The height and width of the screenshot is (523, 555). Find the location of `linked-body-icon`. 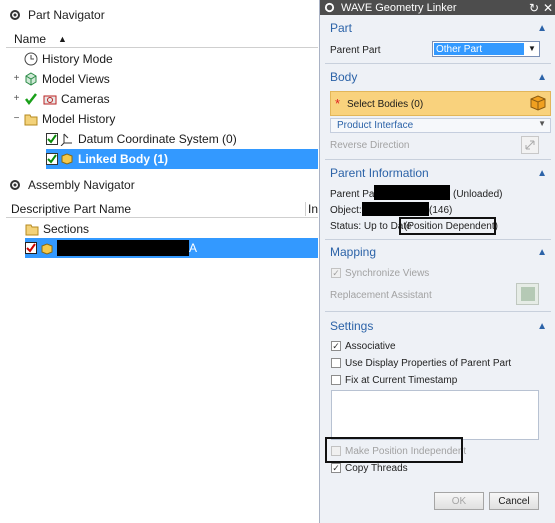

linked-body-icon is located at coordinates (67, 159).